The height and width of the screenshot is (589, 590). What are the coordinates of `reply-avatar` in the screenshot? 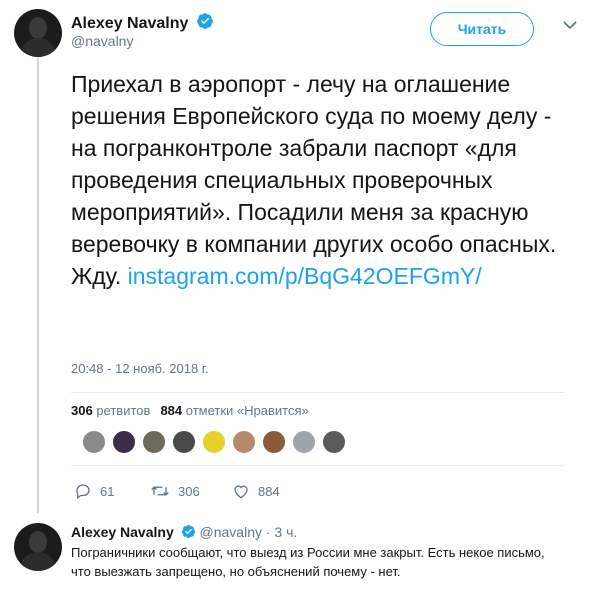 It's located at (38, 547).